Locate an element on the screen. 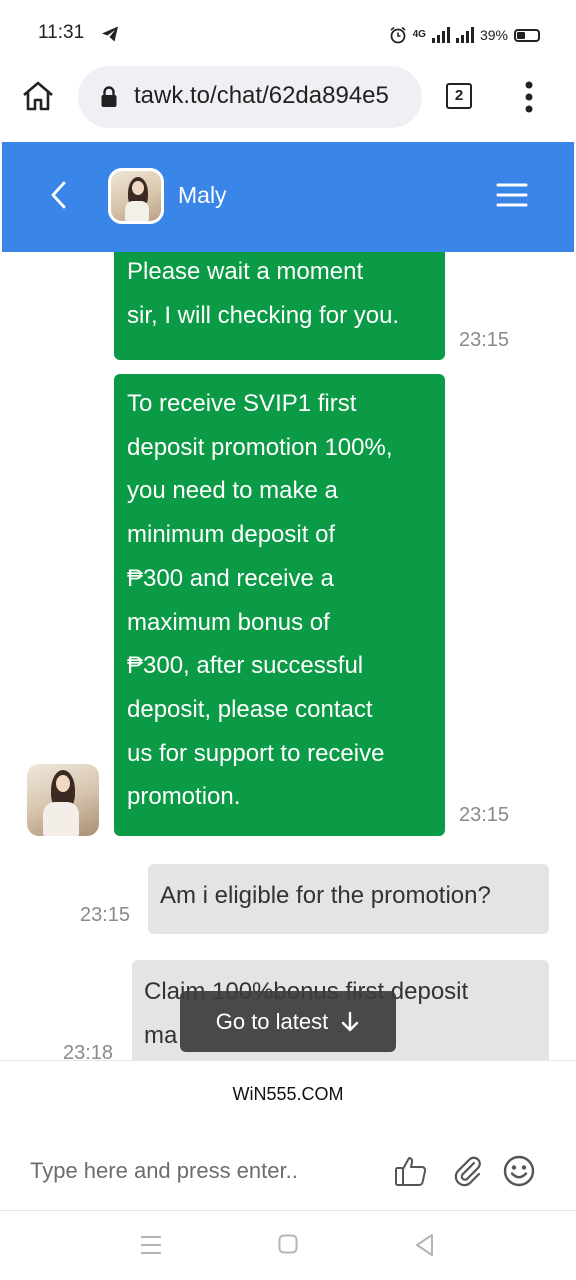 Image resolution: width=576 pixels, height=1280 pixels. tab-switcher-button: 2 is located at coordinates (459, 96).